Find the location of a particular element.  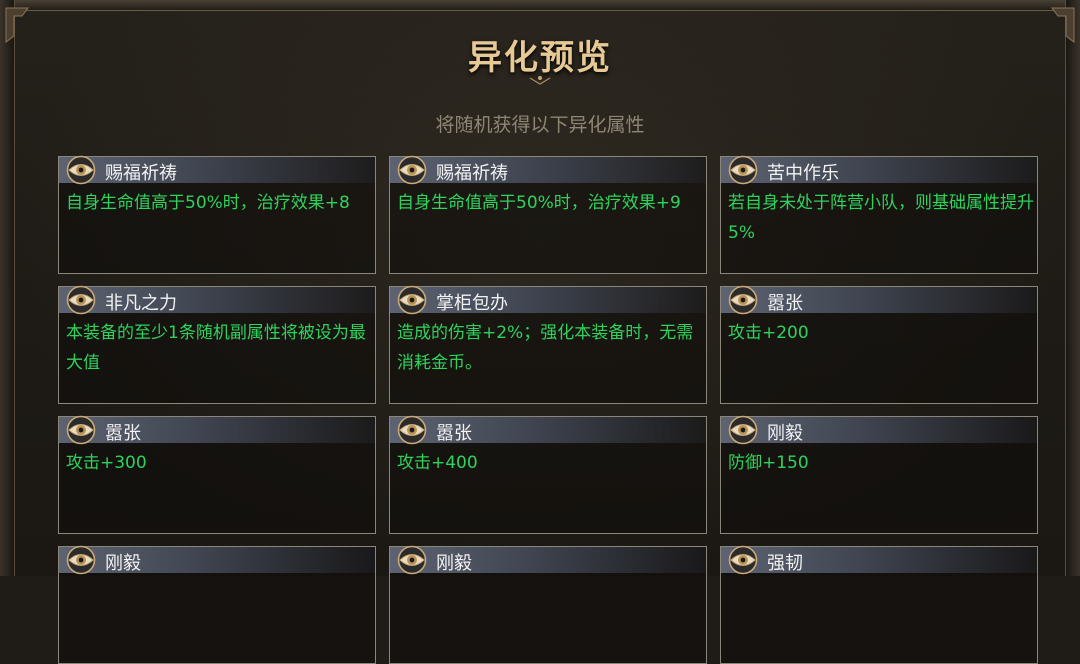

page-title: 异化预览 is located at coordinates (540, 58).